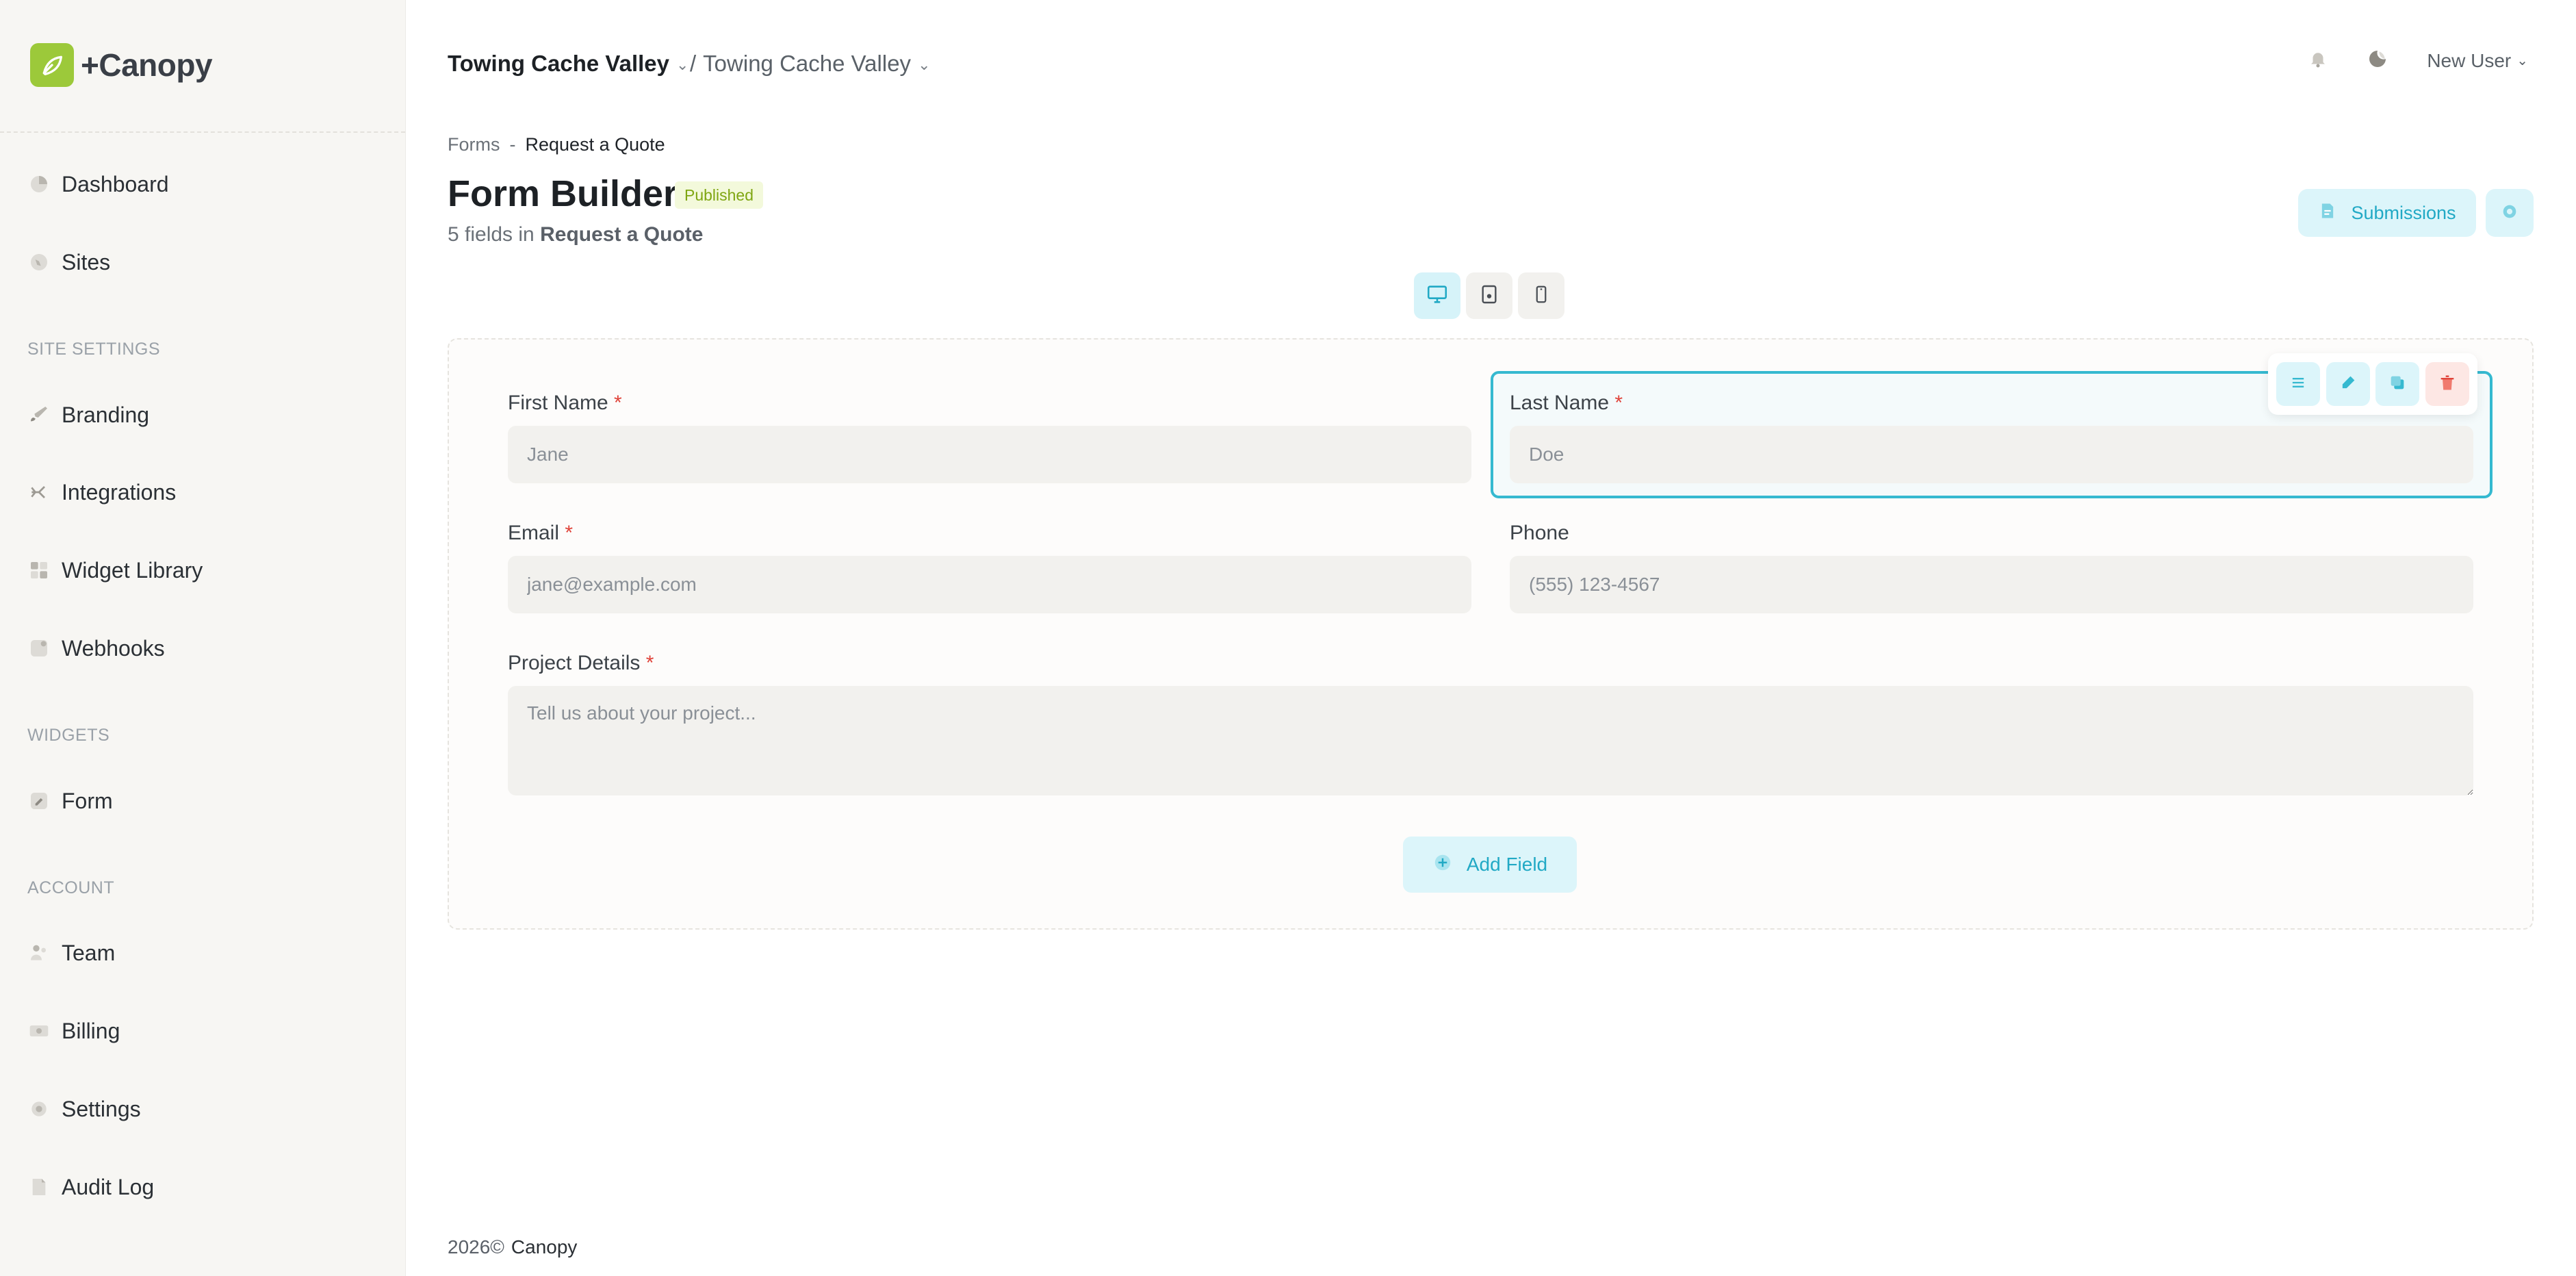  What do you see at coordinates (202, 132) in the screenshot?
I see `sidebar-divider` at bounding box center [202, 132].